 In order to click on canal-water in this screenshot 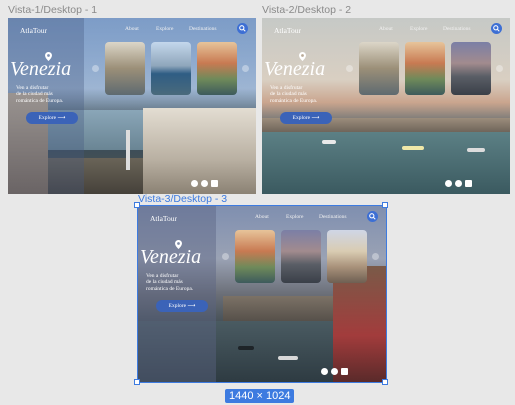, I will do `click(386, 163)`.